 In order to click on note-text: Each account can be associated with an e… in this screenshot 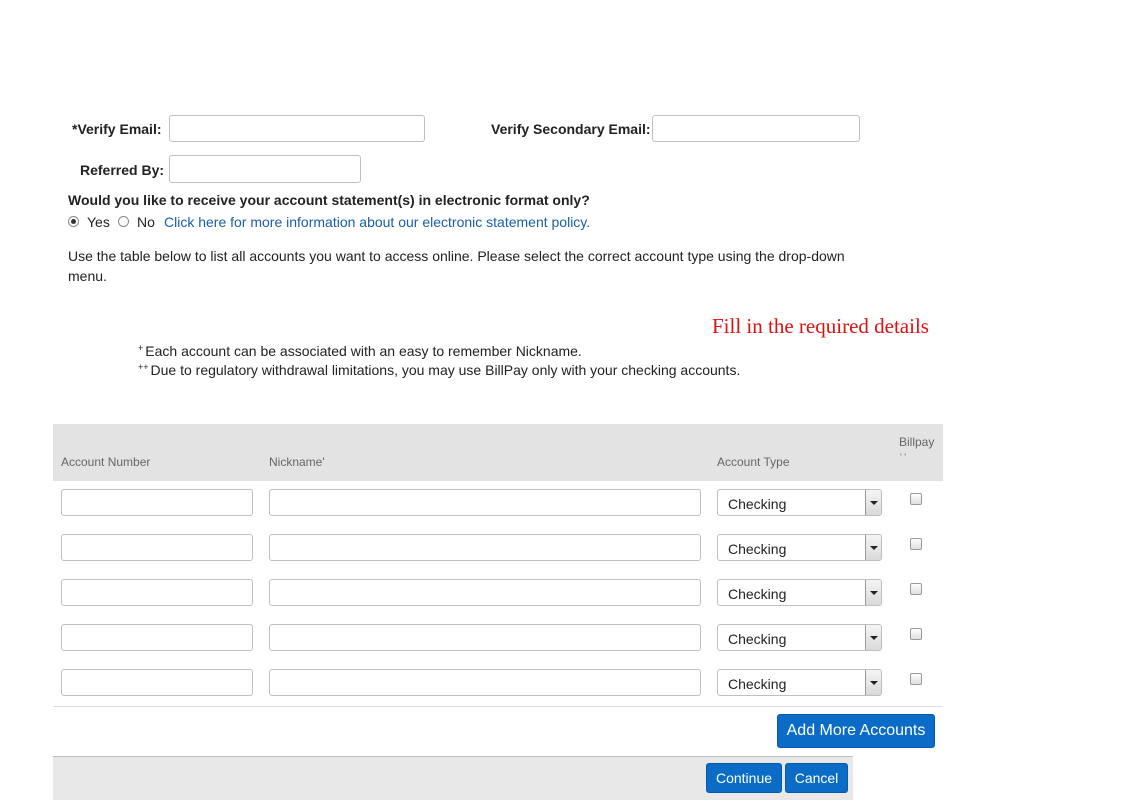, I will do `click(363, 351)`.